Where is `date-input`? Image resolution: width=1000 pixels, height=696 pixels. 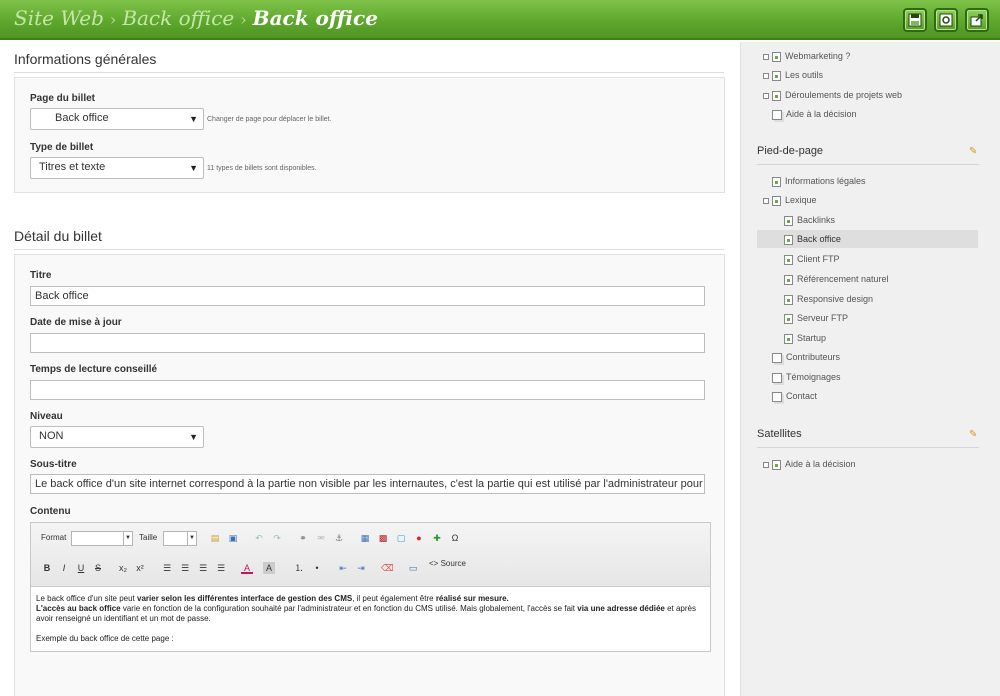 date-input is located at coordinates (367, 343).